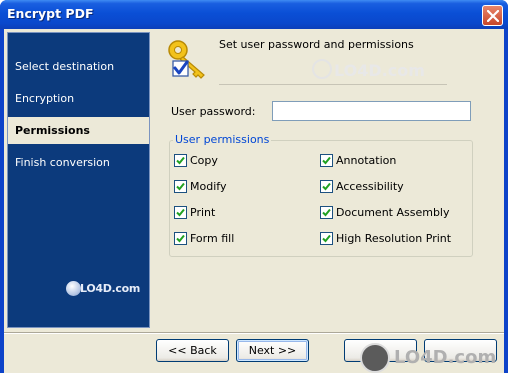 The image size is (508, 373). Describe the element at coordinates (212, 238) in the screenshot. I see `form-fill-label: Form fill` at that location.